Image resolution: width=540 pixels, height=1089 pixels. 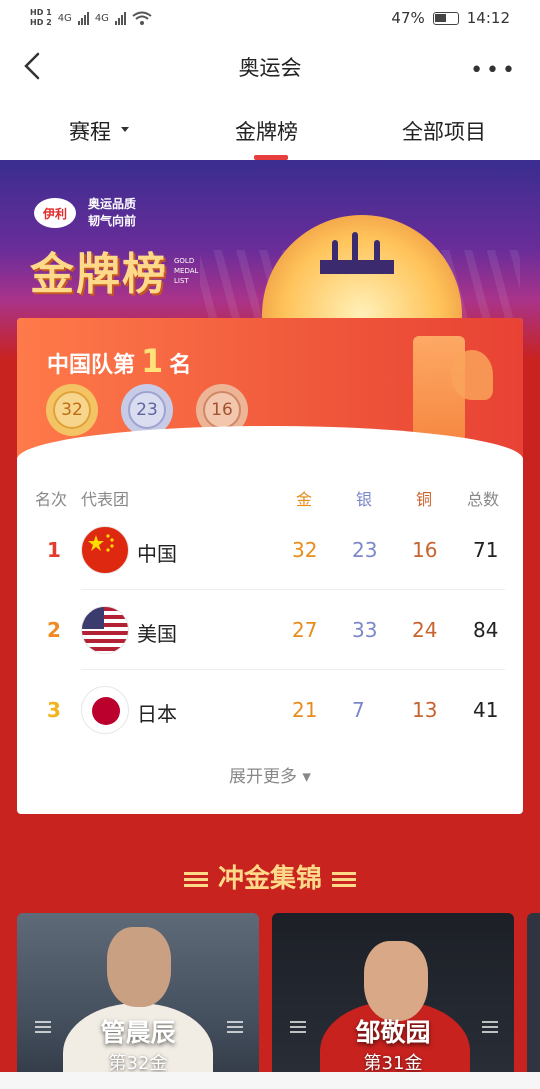 I want to click on row-total: 71, so click(x=486, y=550).